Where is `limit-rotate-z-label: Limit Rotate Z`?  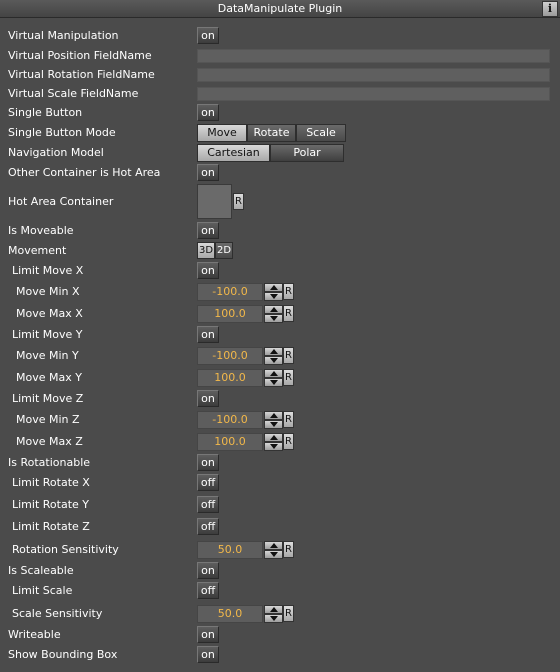
limit-rotate-z-label: Limit Rotate Z is located at coordinates (51, 526).